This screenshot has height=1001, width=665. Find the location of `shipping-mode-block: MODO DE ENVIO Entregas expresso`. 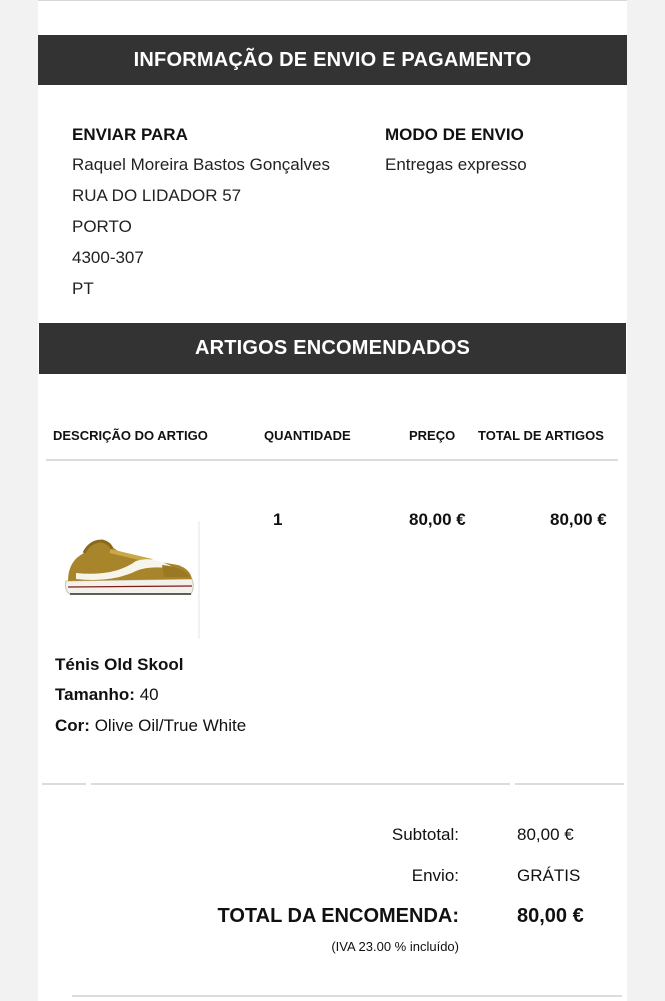

shipping-mode-block: MODO DE ENVIO Entregas expresso is located at coordinates (456, 155).